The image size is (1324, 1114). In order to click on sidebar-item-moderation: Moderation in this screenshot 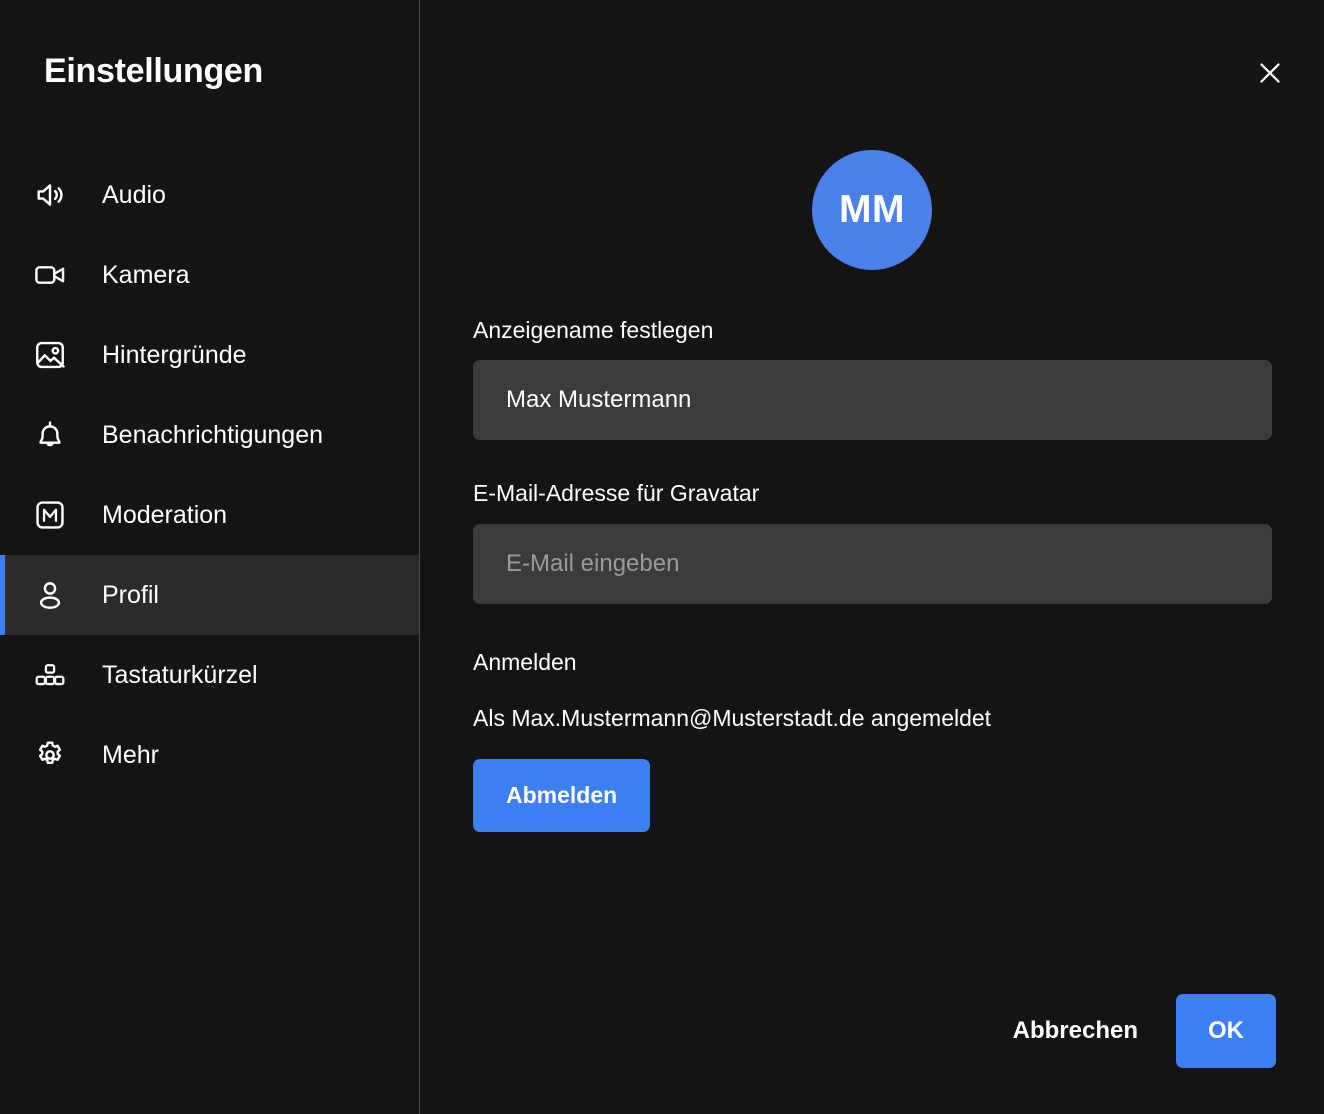, I will do `click(209, 515)`.